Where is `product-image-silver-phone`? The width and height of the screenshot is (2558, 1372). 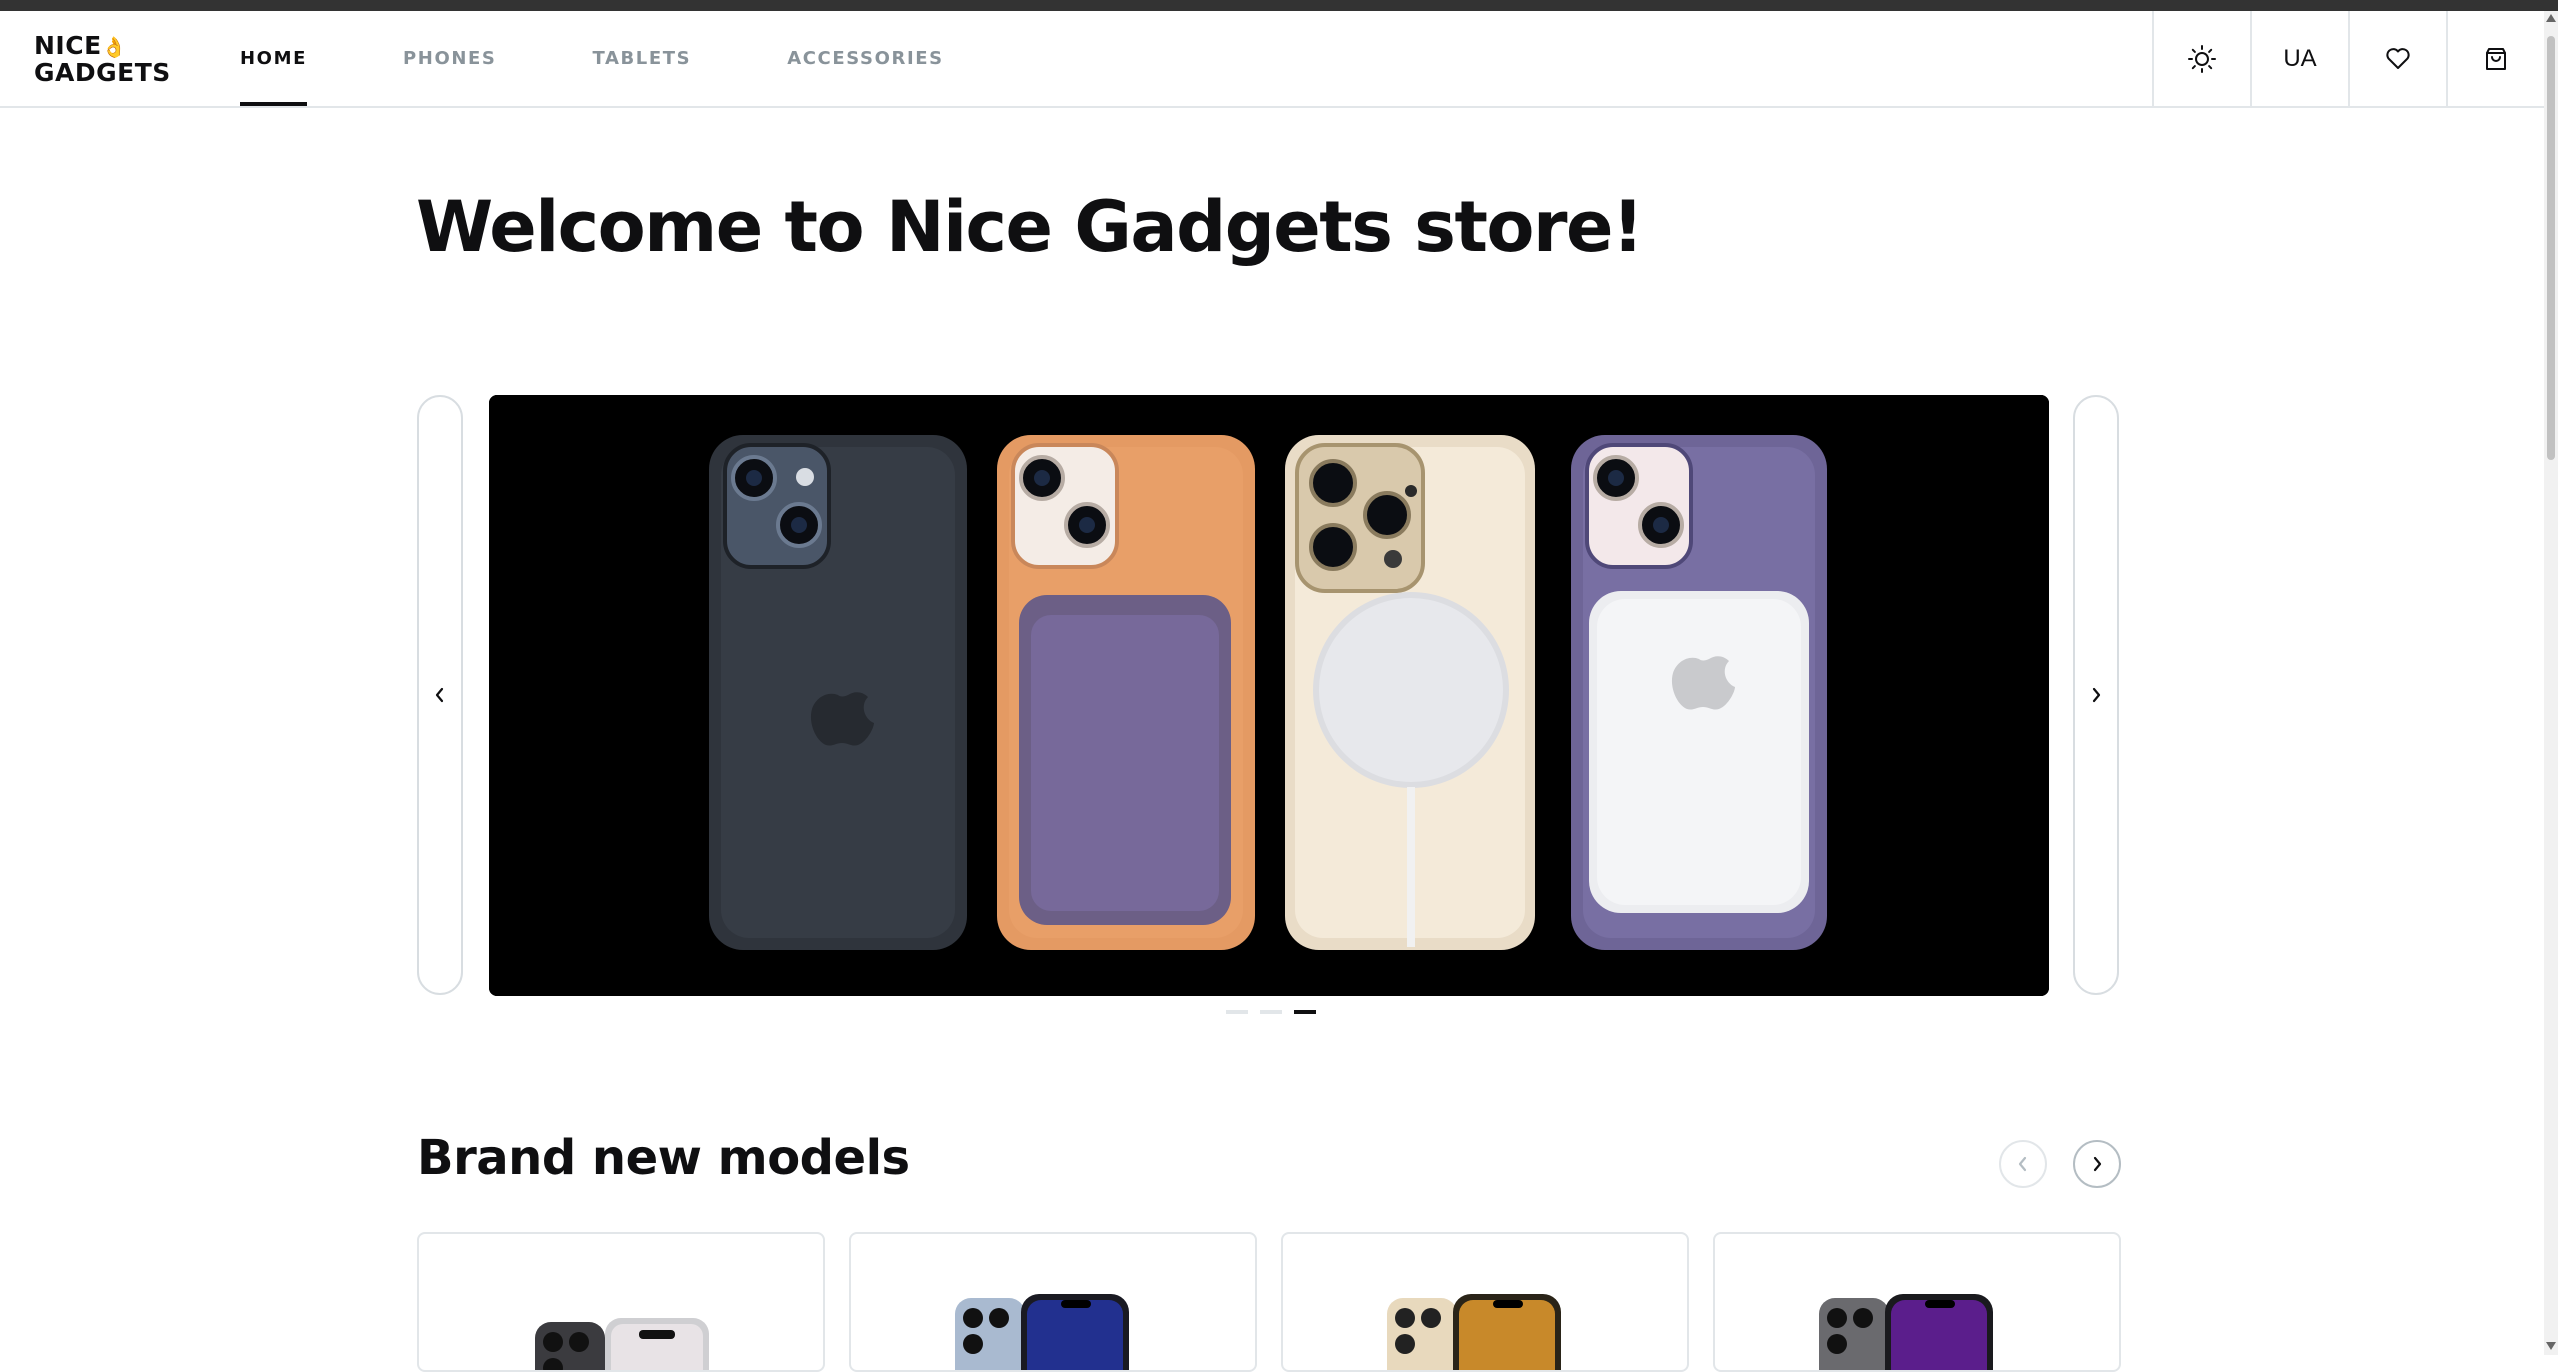 product-image-silver-phone is located at coordinates (622, 1344).